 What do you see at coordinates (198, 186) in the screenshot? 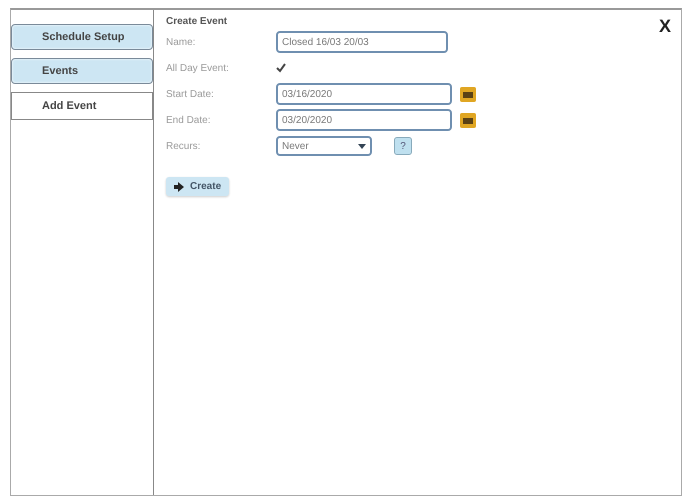
I see `create-button: Create` at bounding box center [198, 186].